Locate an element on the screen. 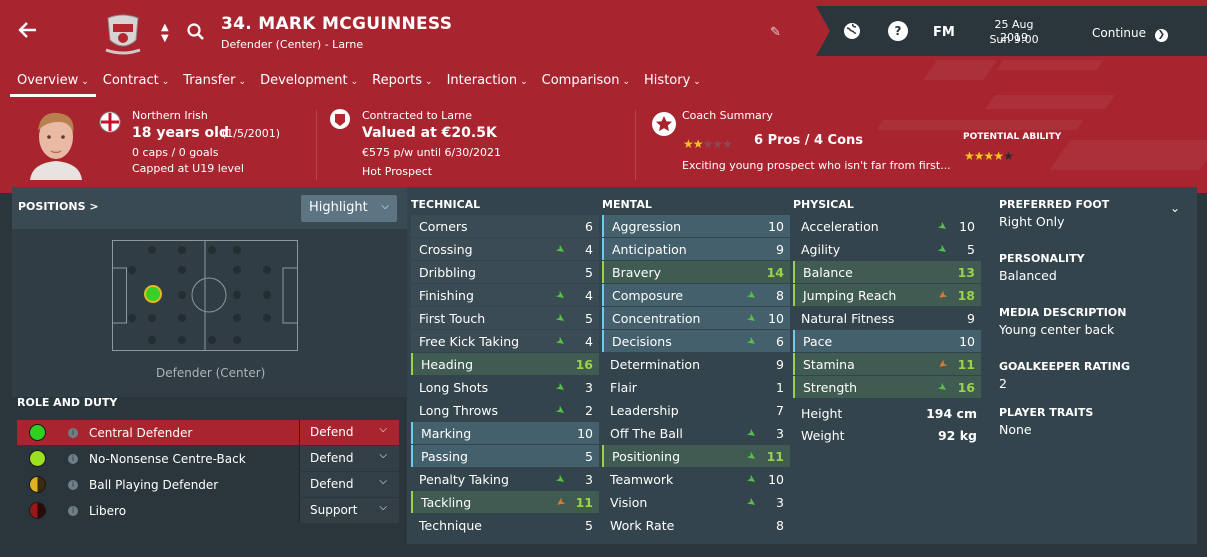 The height and width of the screenshot is (557, 1207). role-row: i Central Defender Defend ⌵ is located at coordinates (208, 432).